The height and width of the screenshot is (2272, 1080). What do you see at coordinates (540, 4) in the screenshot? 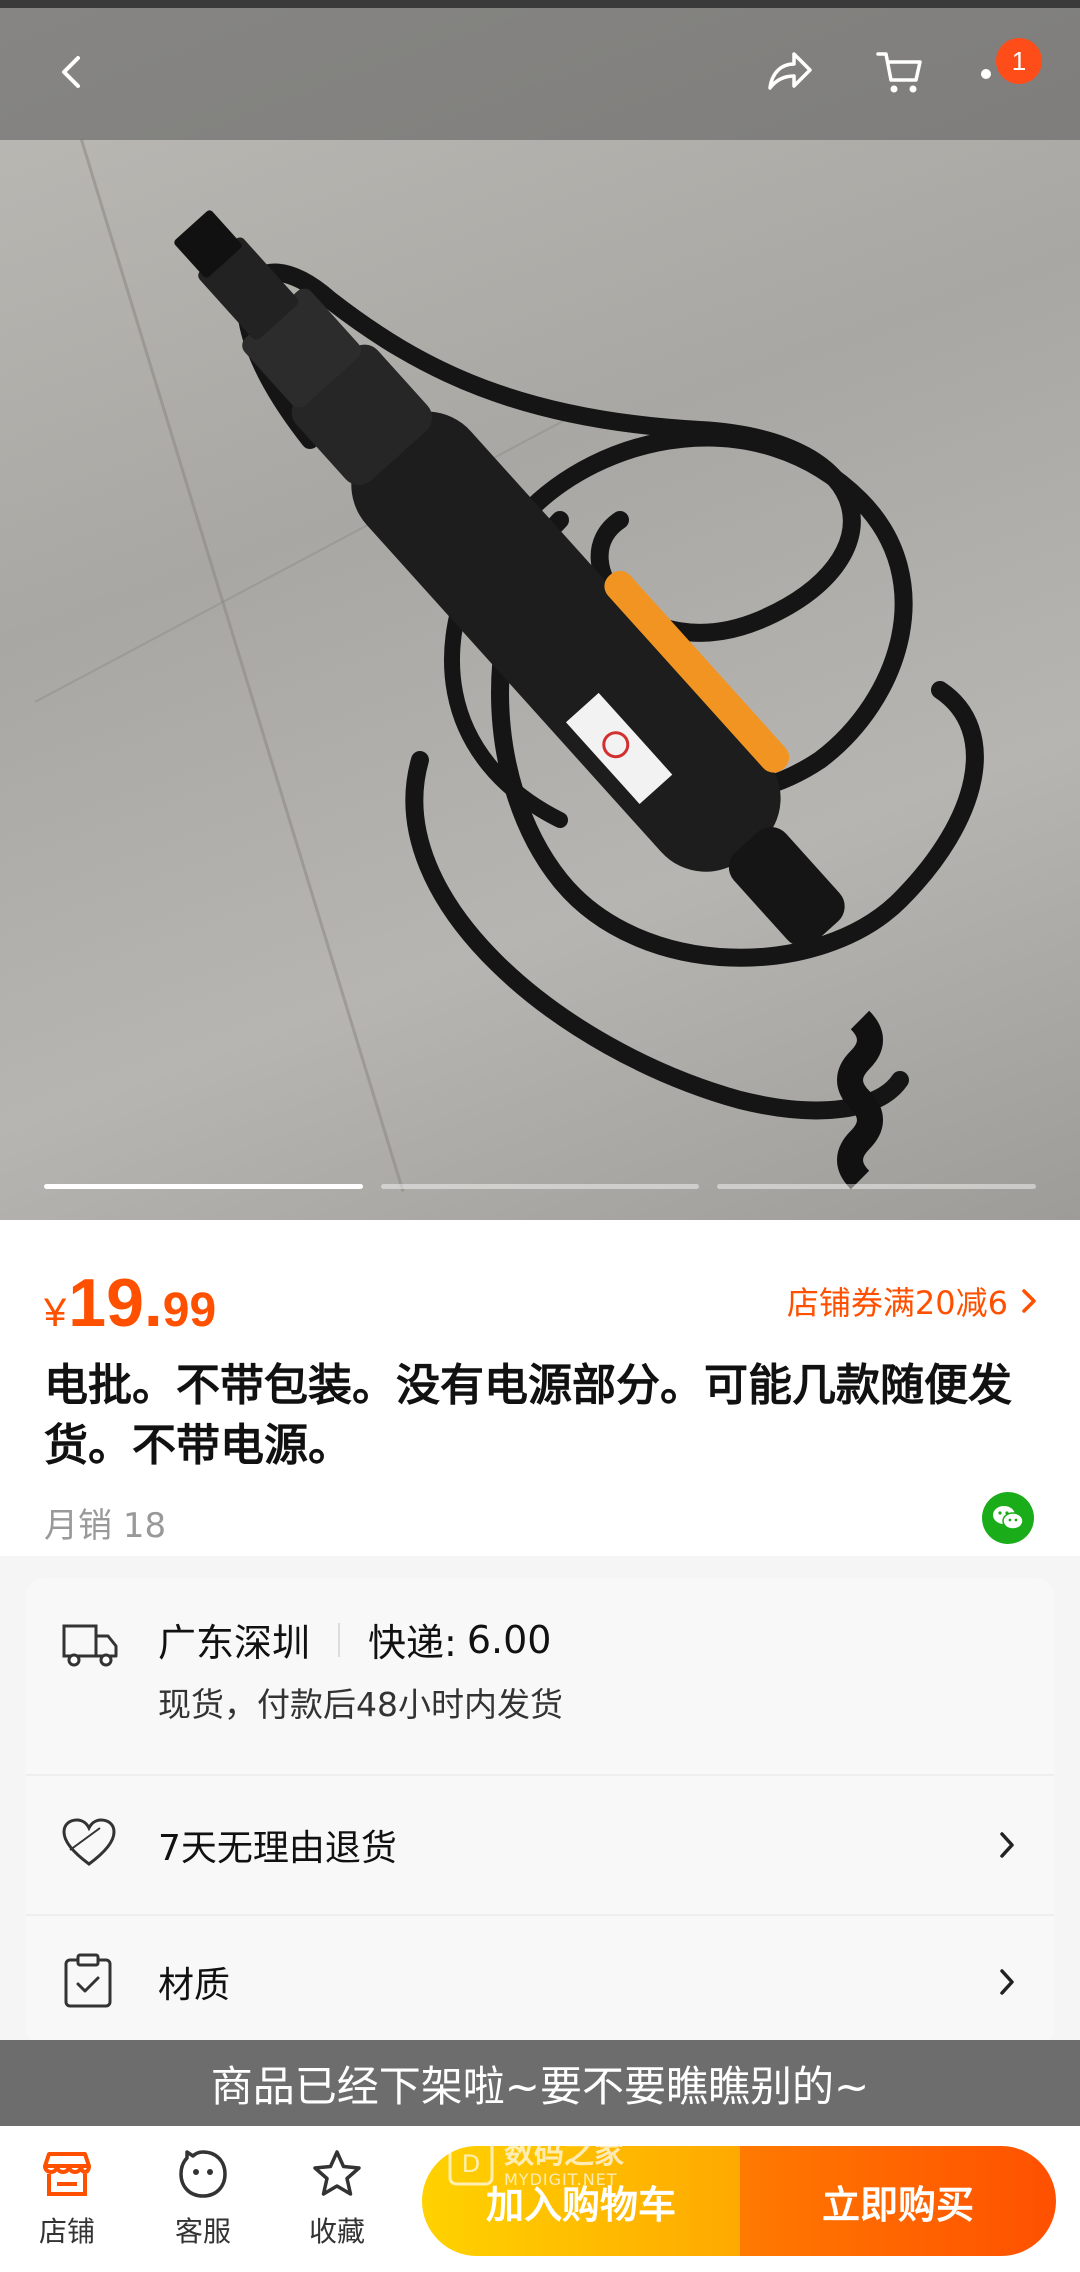
I see `status-bar` at bounding box center [540, 4].